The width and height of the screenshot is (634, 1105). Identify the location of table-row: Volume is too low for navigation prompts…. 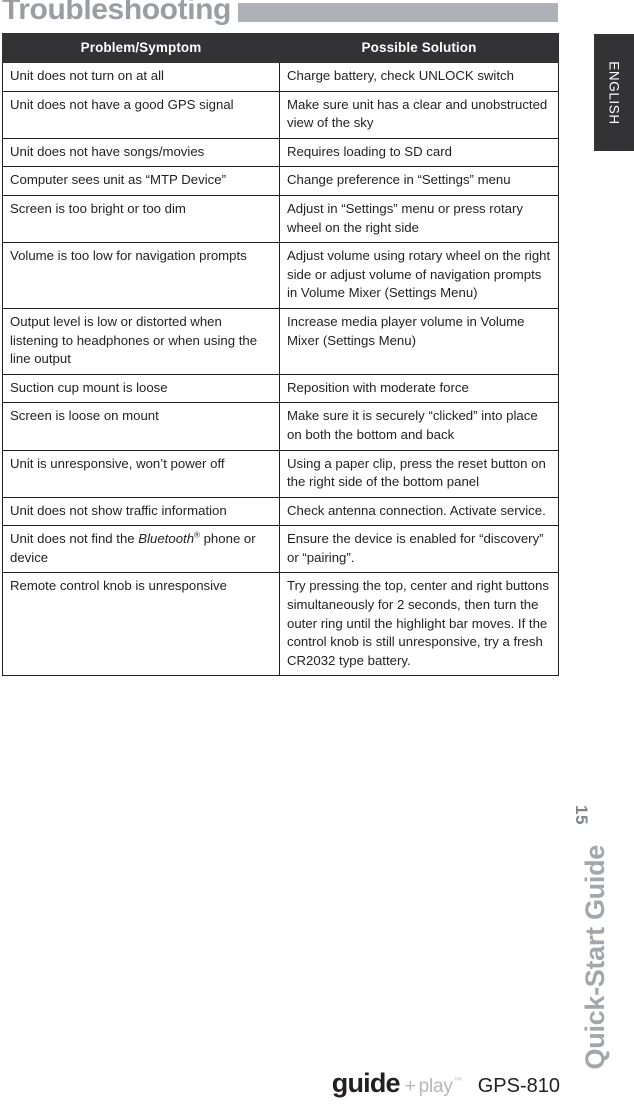
(280, 275).